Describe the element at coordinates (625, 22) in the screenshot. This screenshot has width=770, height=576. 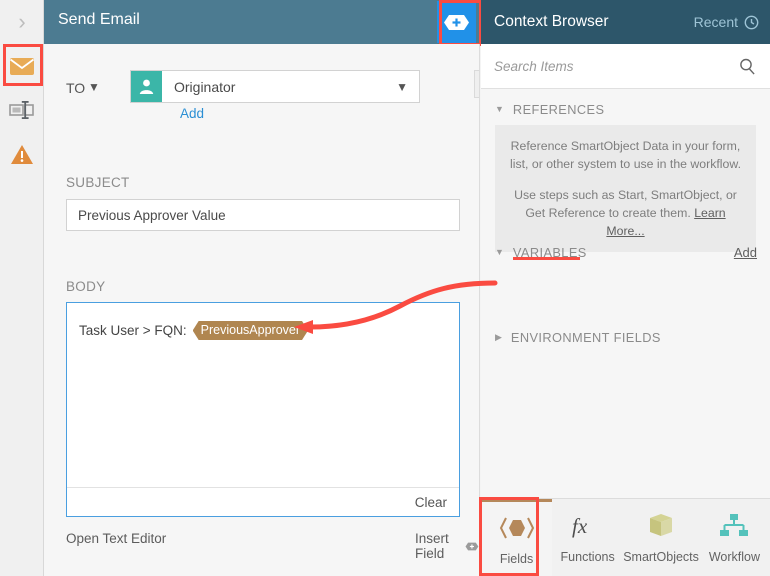
I see `context-browser-header: Context Browser Recent` at that location.